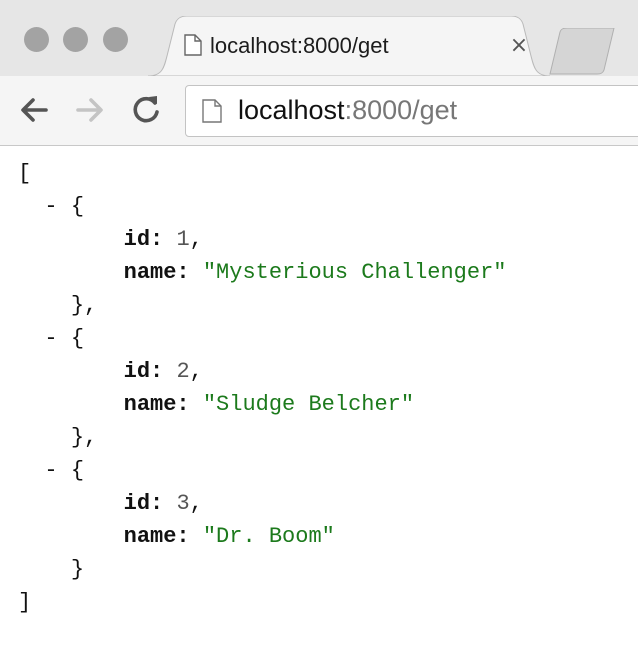  I want to click on value-name: "Dr. Boom", so click(268, 536).